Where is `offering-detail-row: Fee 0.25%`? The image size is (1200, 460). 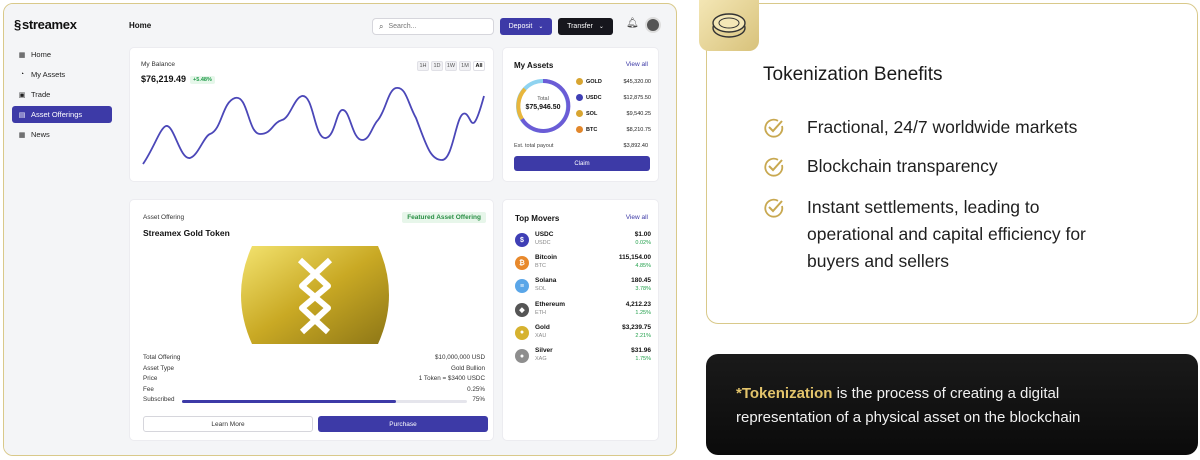 offering-detail-row: Fee 0.25% is located at coordinates (314, 389).